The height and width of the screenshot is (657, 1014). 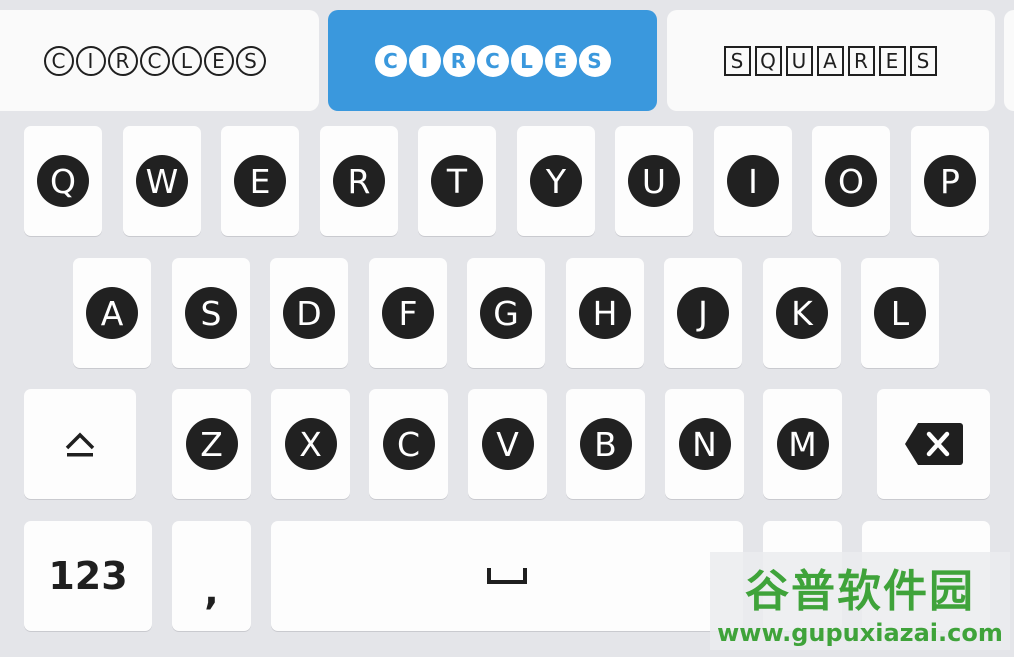 What do you see at coordinates (768, 60) in the screenshot?
I see `chip-letter: Q` at bounding box center [768, 60].